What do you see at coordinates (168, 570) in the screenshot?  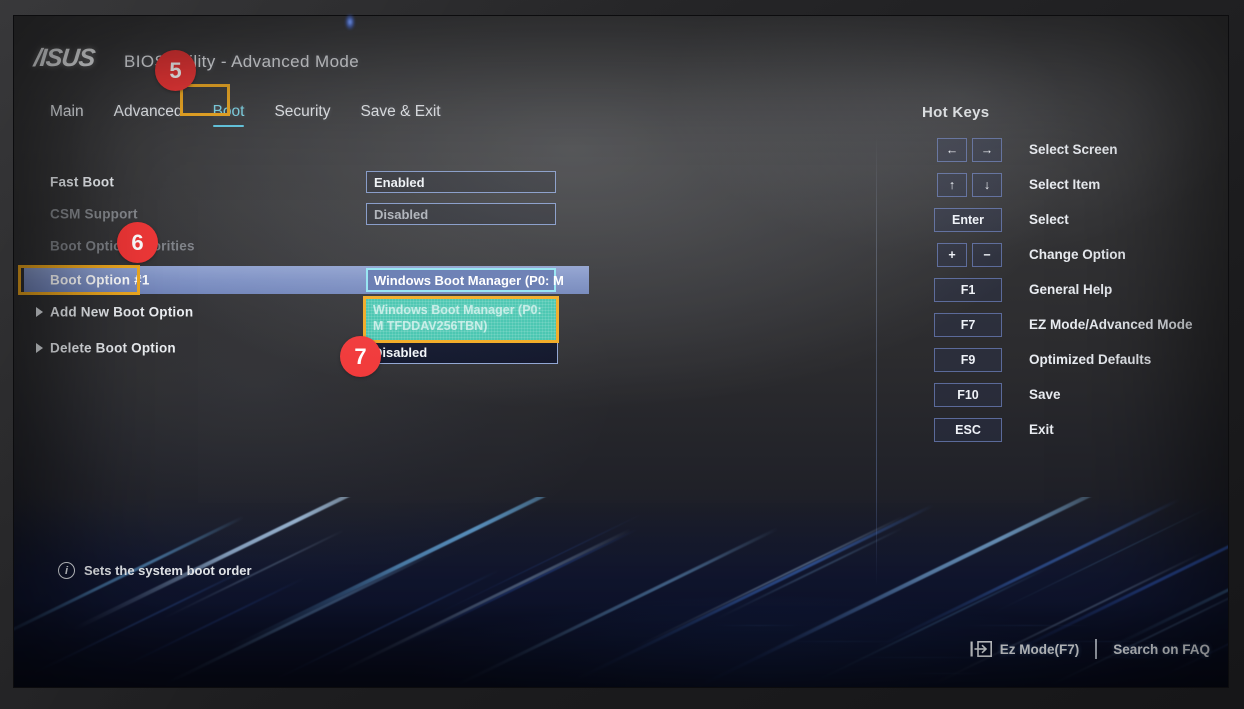 I see `help-text: Sets the system boot order` at bounding box center [168, 570].